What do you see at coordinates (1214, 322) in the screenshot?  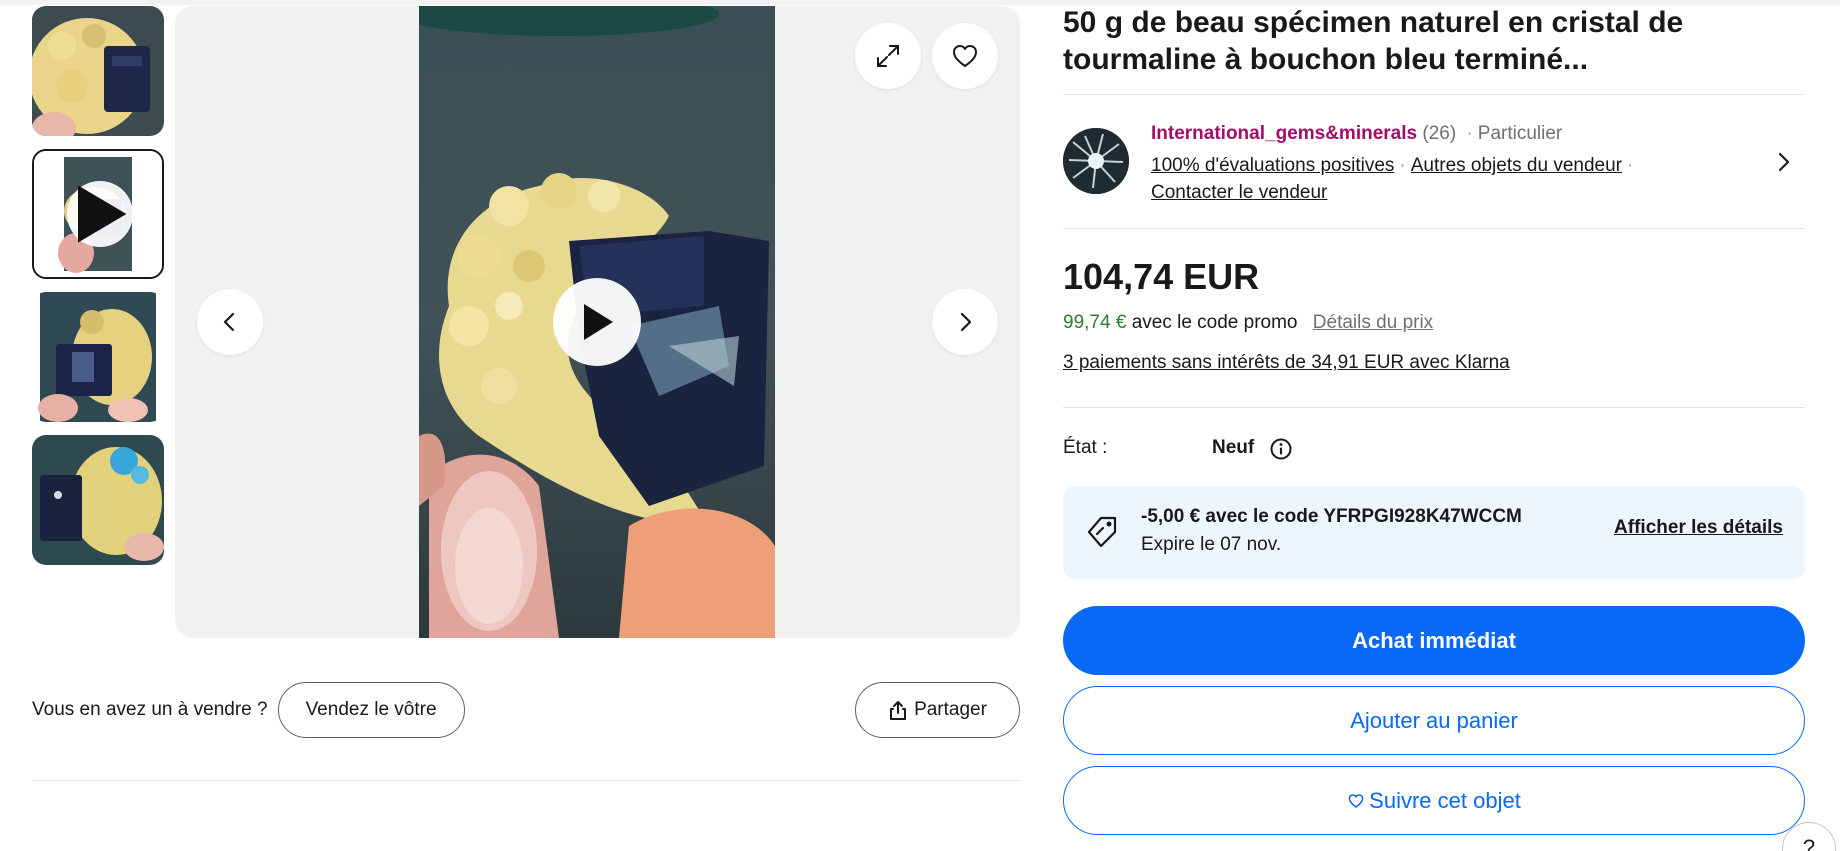 I see `promo-text: avec le code promo` at bounding box center [1214, 322].